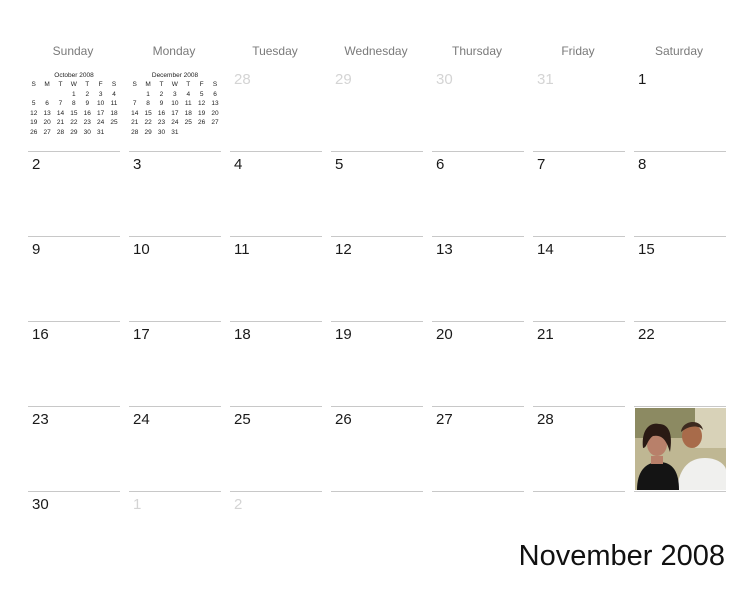  I want to click on mini-day: 31, so click(175, 132).